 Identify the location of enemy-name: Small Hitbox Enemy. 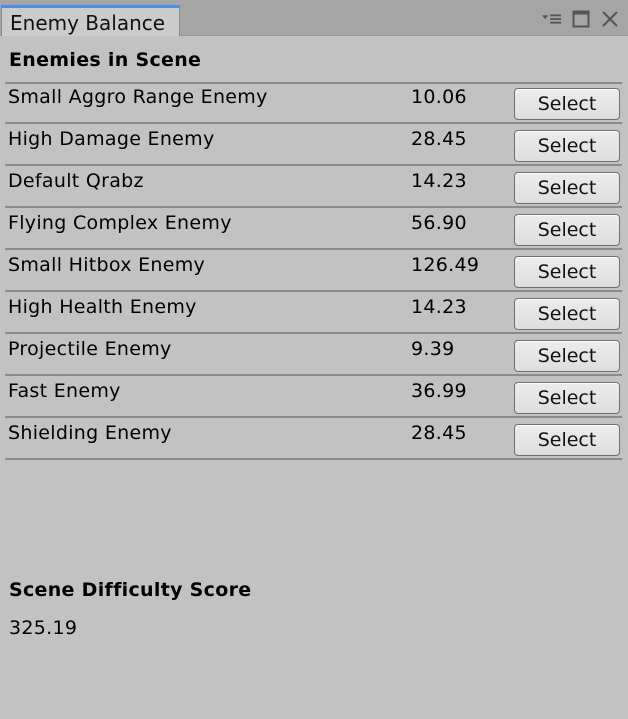
(107, 265).